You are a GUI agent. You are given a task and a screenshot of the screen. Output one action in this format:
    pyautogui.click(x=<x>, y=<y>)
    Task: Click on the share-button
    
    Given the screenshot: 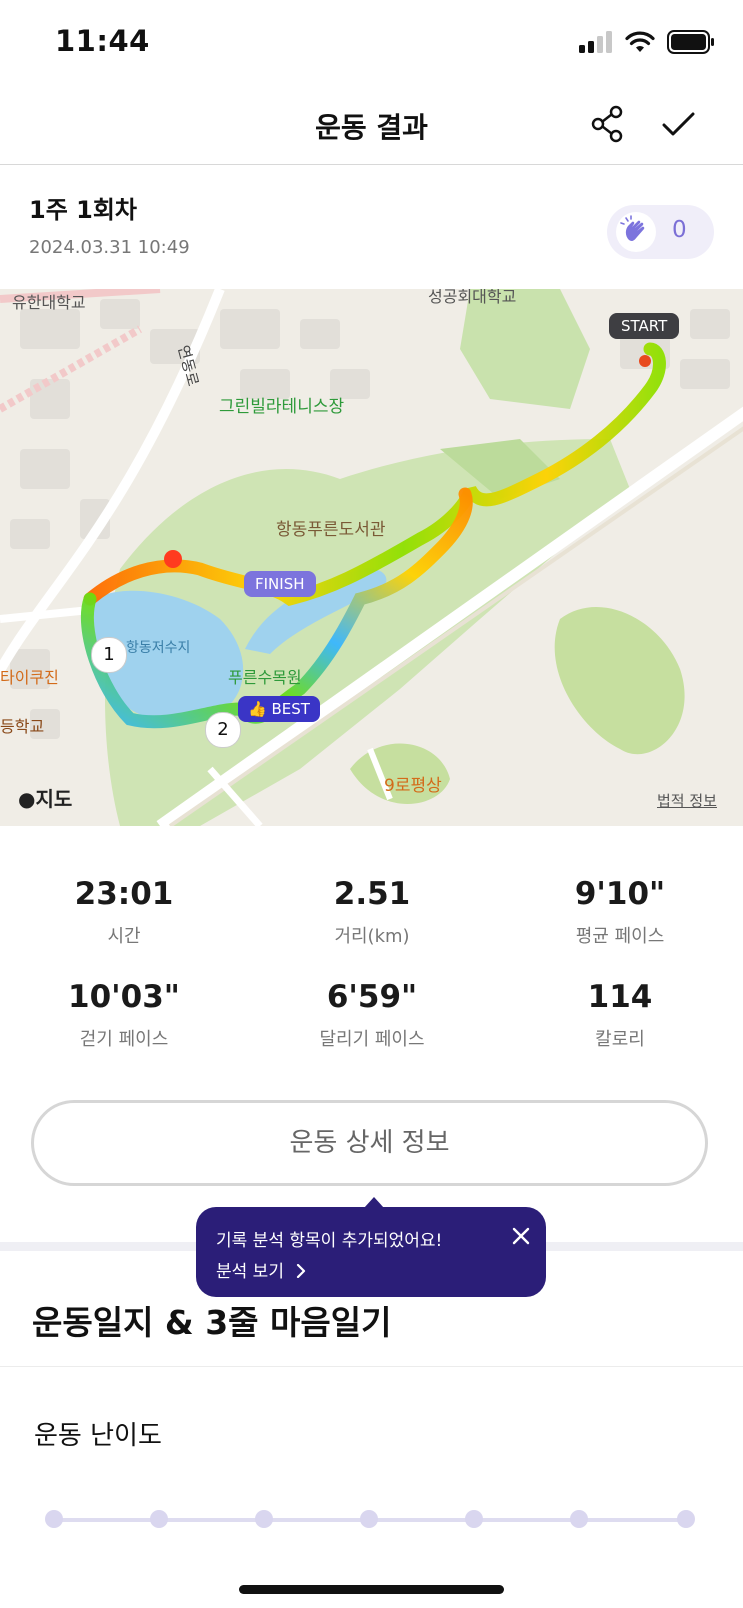 What is the action you would take?
    pyautogui.click(x=608, y=124)
    